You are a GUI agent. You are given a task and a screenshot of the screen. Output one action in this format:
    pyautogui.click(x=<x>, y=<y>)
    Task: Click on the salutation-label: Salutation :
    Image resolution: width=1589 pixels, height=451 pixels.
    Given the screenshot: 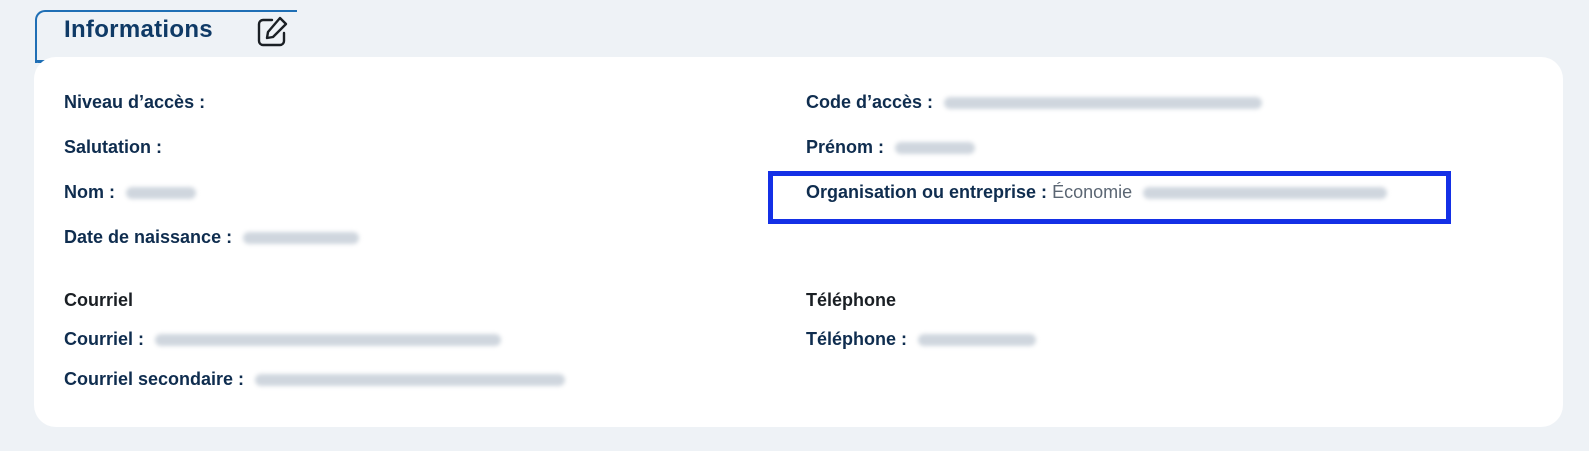 What is the action you would take?
    pyautogui.click(x=113, y=147)
    